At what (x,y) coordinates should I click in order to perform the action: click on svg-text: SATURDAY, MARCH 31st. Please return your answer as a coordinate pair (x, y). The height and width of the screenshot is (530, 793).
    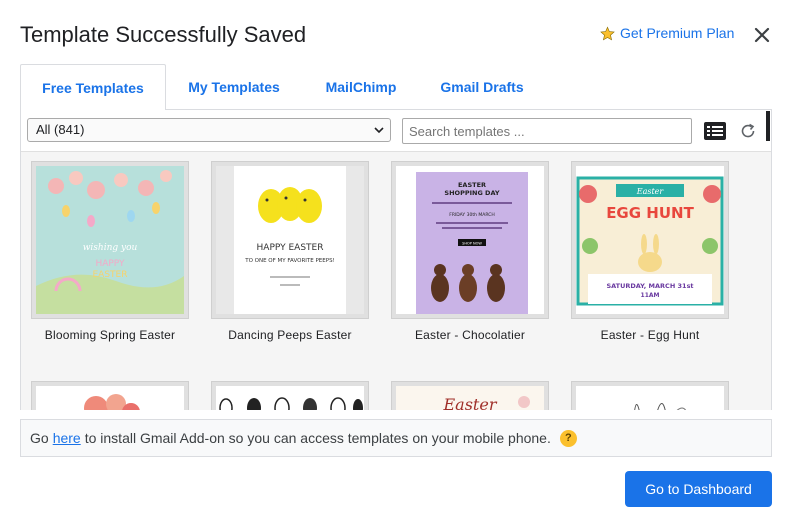
    Looking at the image, I should click on (649, 286).